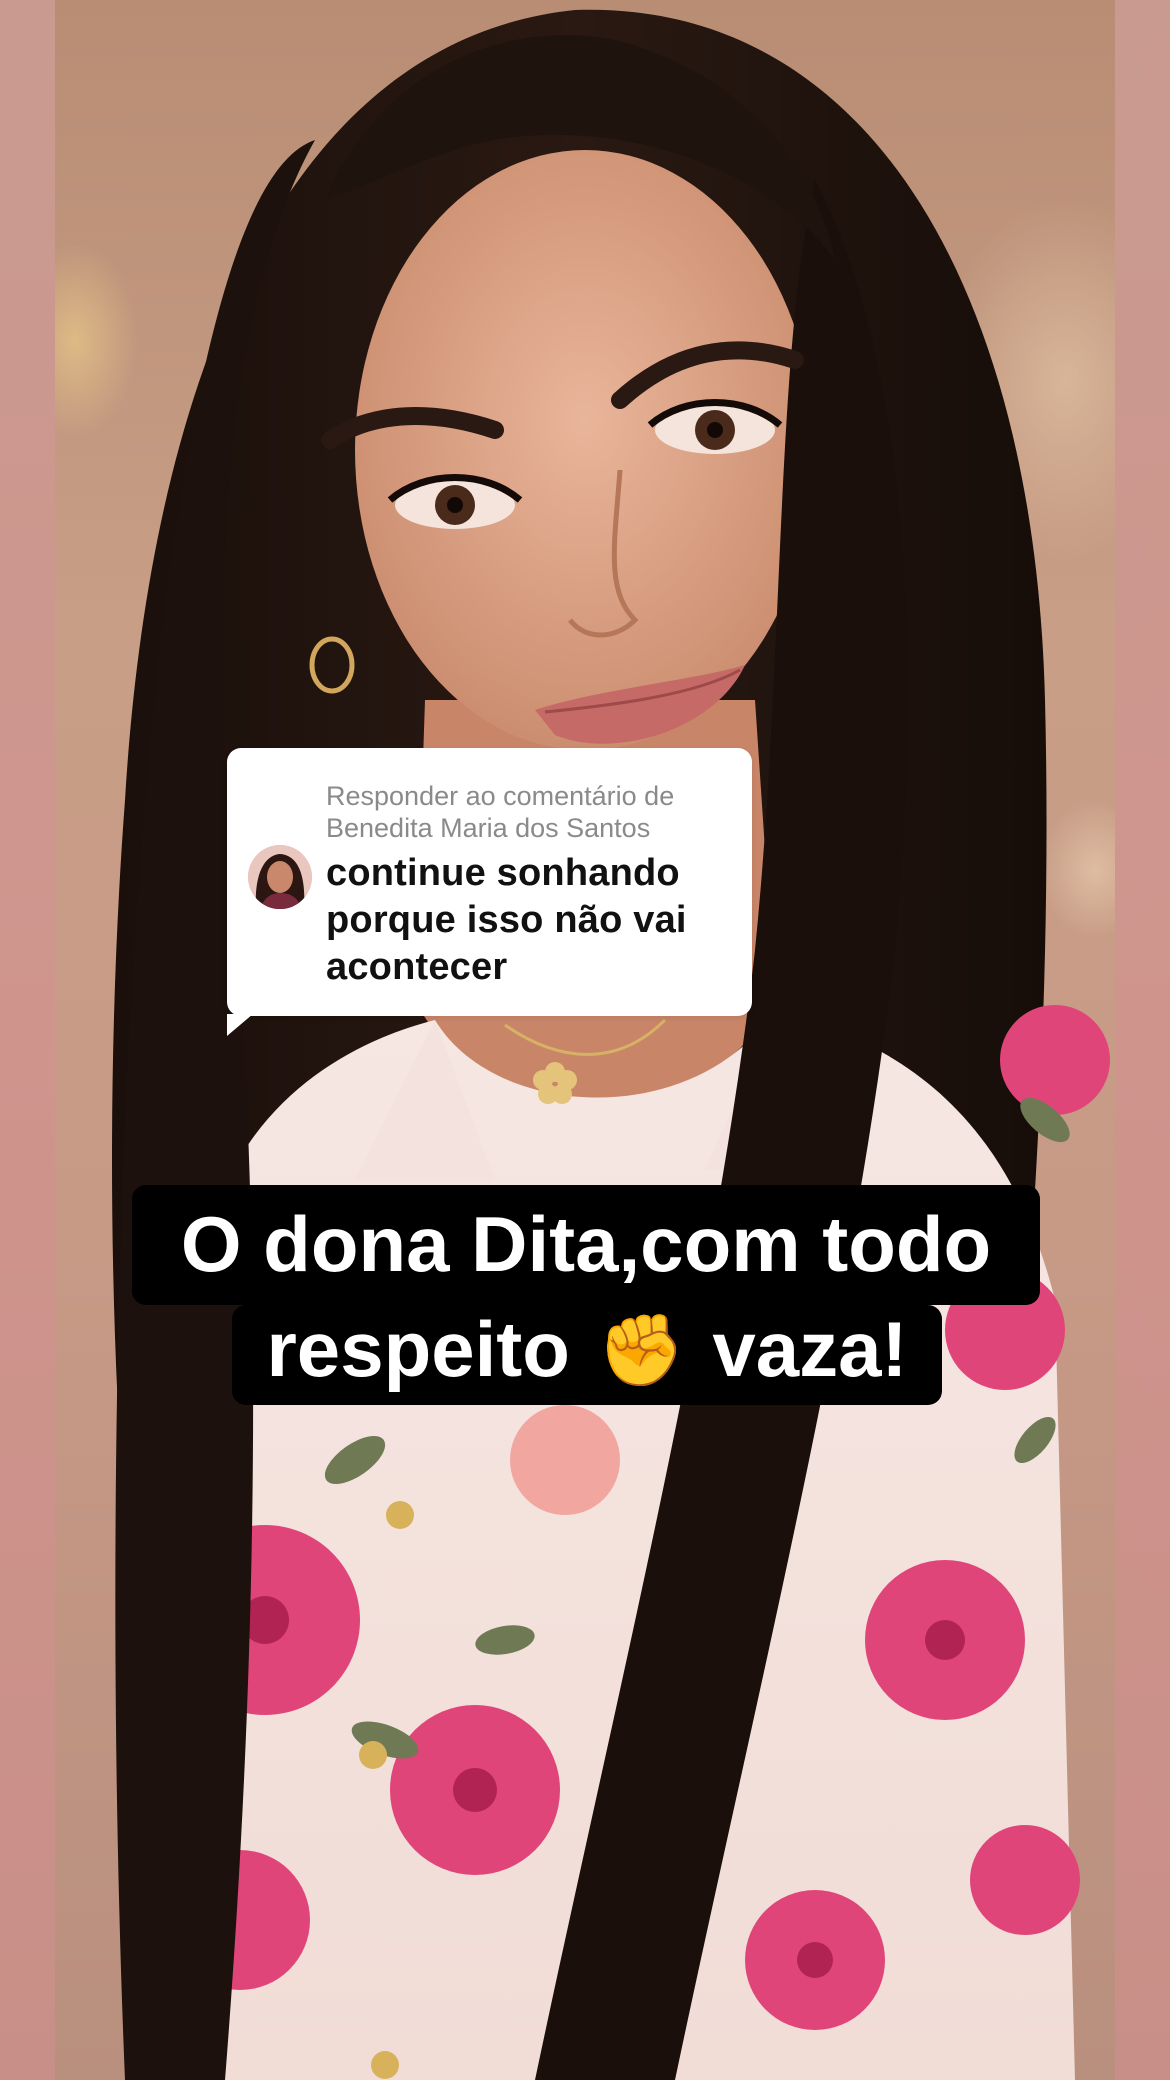  Describe the element at coordinates (810, 1349) in the screenshot. I see `caption-line-2-after: vaza!` at that location.